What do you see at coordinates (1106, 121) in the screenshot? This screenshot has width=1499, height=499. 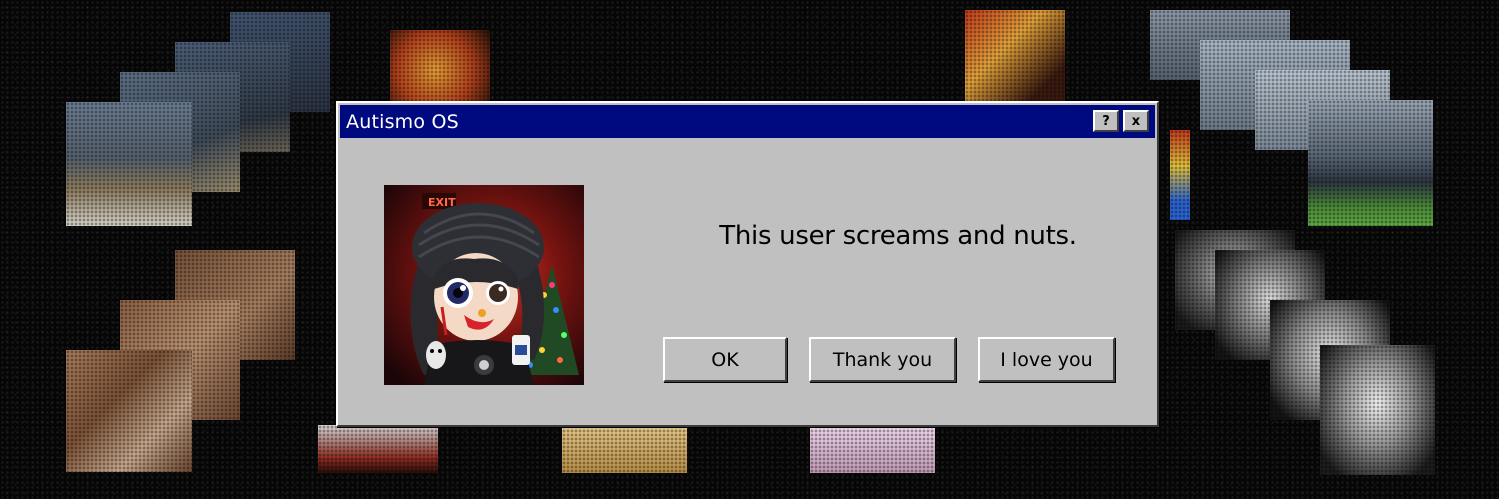 I see `help-button: ?` at bounding box center [1106, 121].